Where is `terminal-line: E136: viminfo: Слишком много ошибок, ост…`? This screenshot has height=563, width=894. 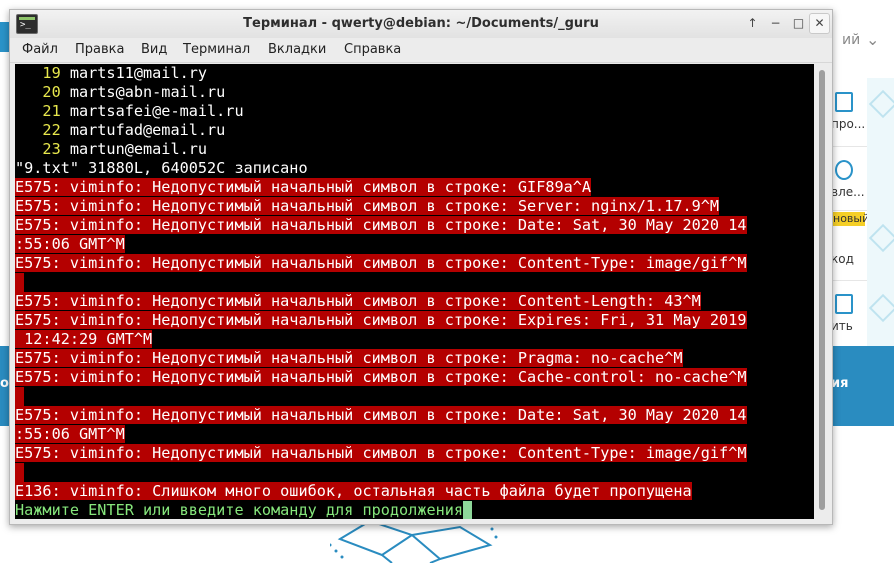 terminal-line: E136: viminfo: Слишком много ошибок, ост… is located at coordinates (353, 491).